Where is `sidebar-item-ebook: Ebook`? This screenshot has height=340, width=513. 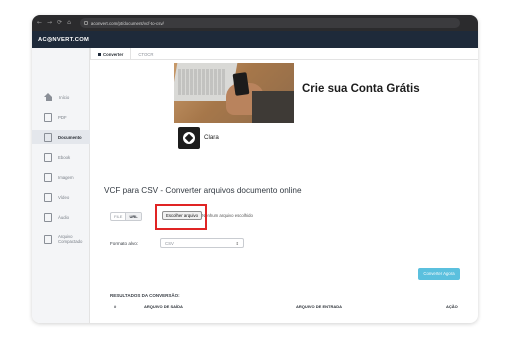
sidebar-item-ebook: Ebook is located at coordinates (61, 157).